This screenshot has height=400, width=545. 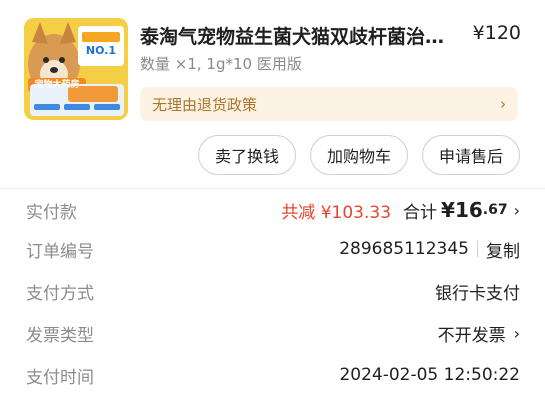 I want to click on discount-amount: 共减 ¥103.33, so click(x=336, y=212).